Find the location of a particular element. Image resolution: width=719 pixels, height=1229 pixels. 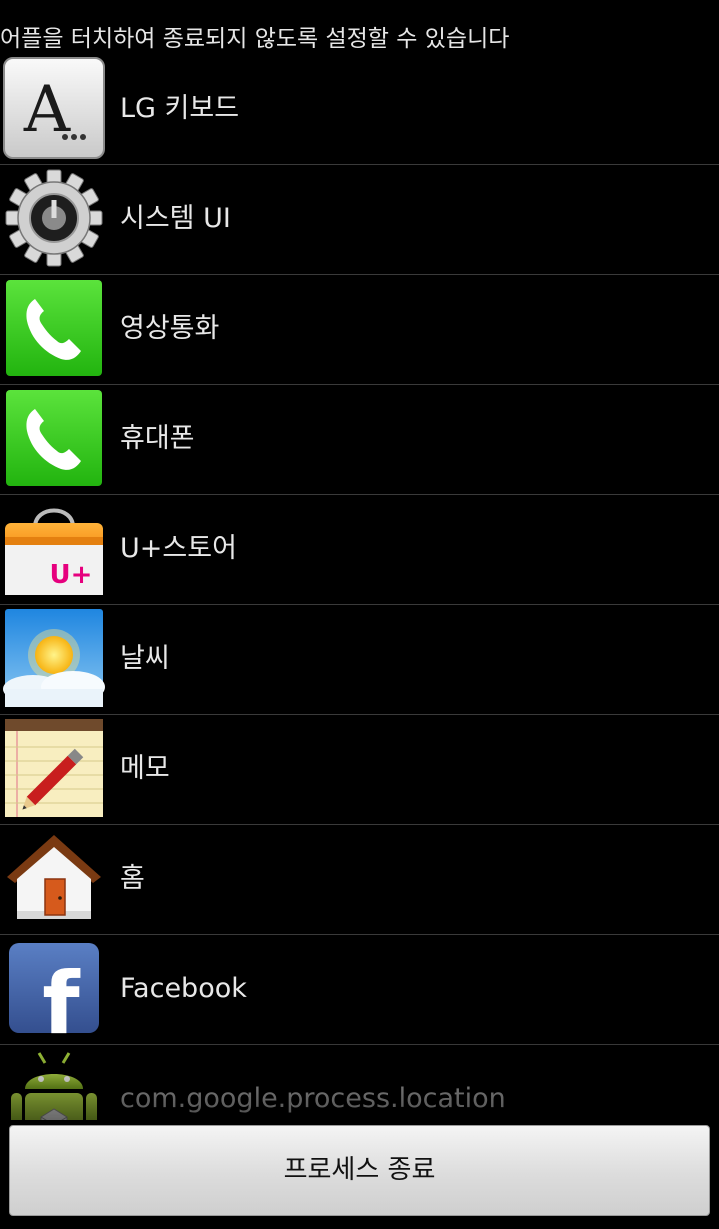

app-label: LG 키보드 is located at coordinates (180, 108).